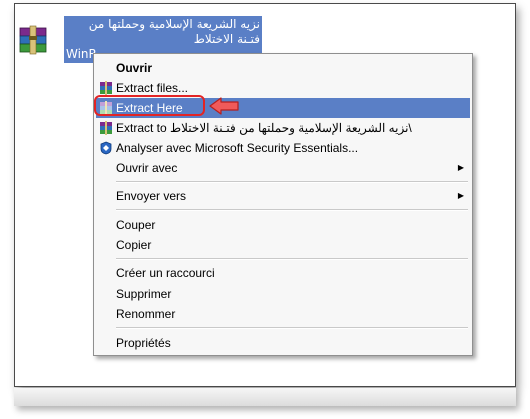 The height and width of the screenshot is (419, 530). What do you see at coordinates (283, 245) in the screenshot?
I see `menu-item-copier: Copier` at bounding box center [283, 245].